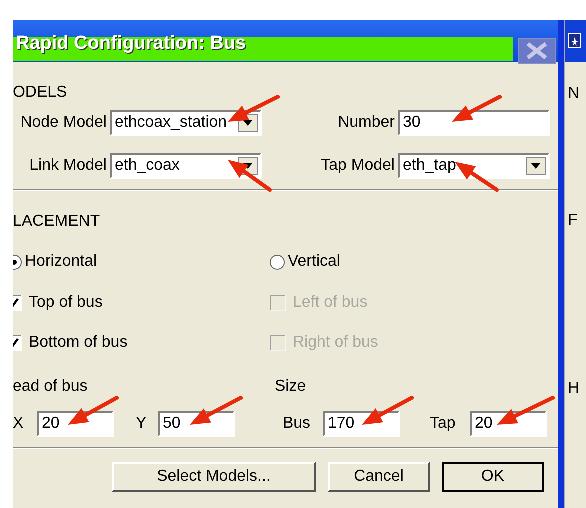  What do you see at coordinates (141, 262) in the screenshot?
I see `radio-option: Horizontal` at bounding box center [141, 262].